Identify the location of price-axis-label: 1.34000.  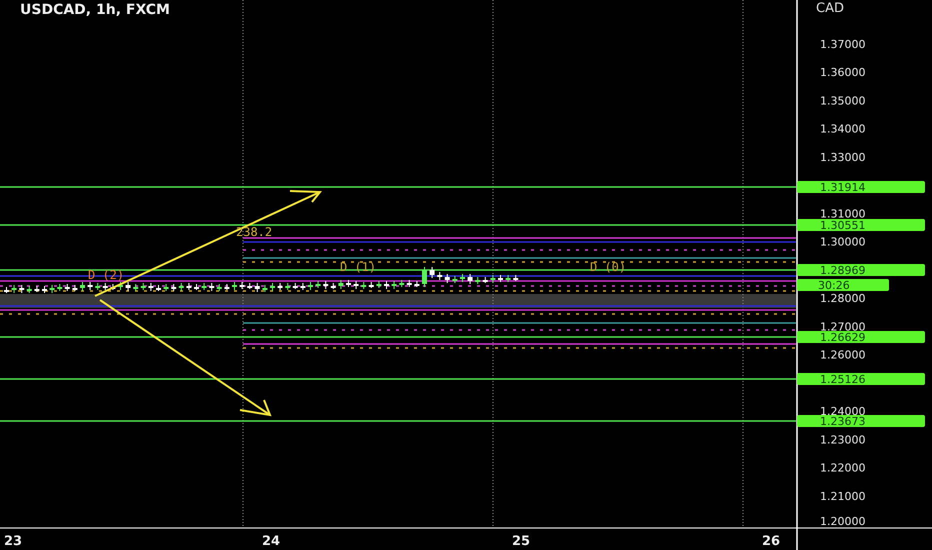
(843, 129).